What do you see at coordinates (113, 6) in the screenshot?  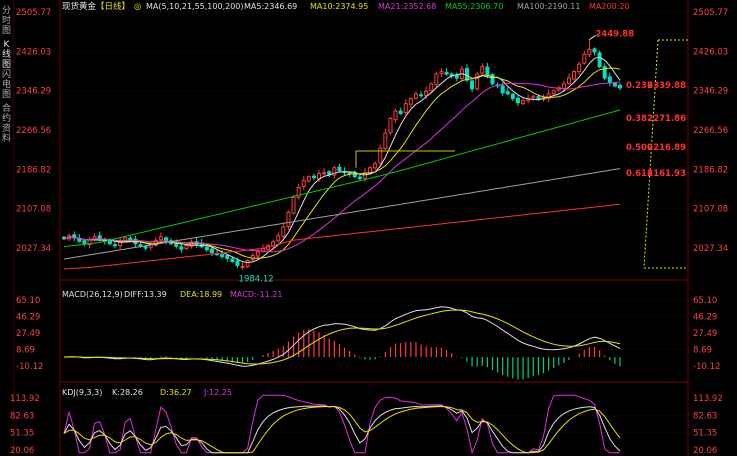 I see `period-label: 【日线】` at bounding box center [113, 6].